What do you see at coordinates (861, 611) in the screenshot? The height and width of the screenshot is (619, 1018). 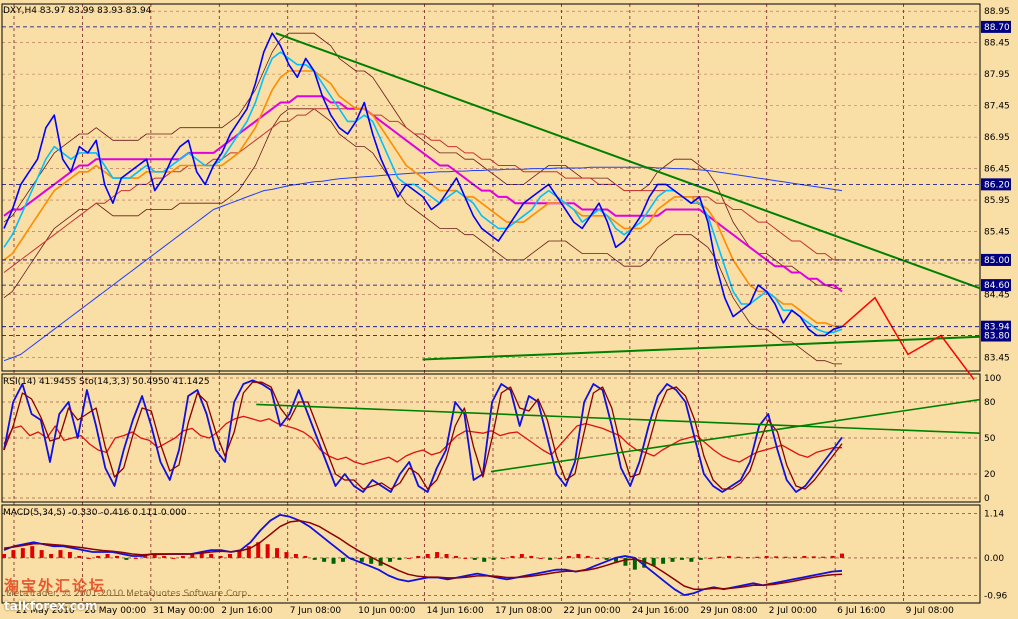 I see `time-axis-tick: 6 Jul 16:00` at bounding box center [861, 611].